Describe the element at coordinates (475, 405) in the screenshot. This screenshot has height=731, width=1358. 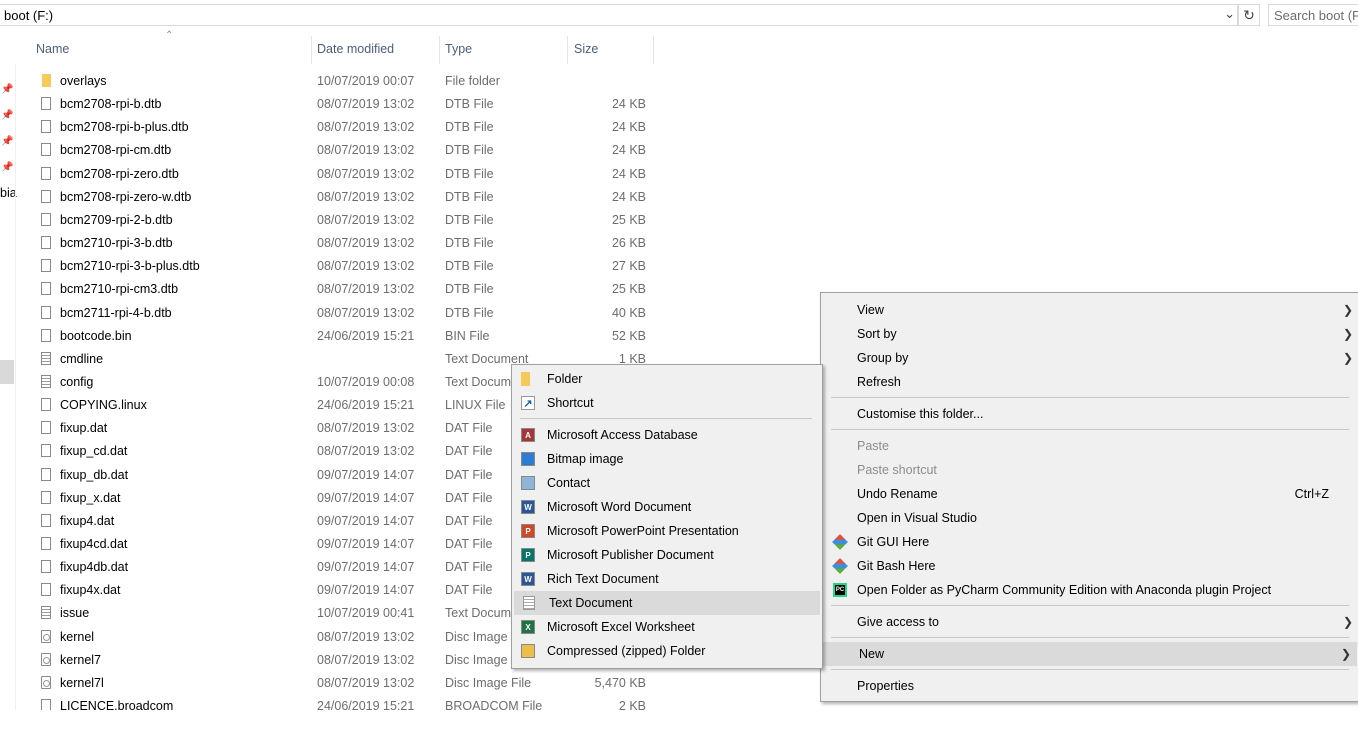
I see `file-type: LINUX File` at that location.